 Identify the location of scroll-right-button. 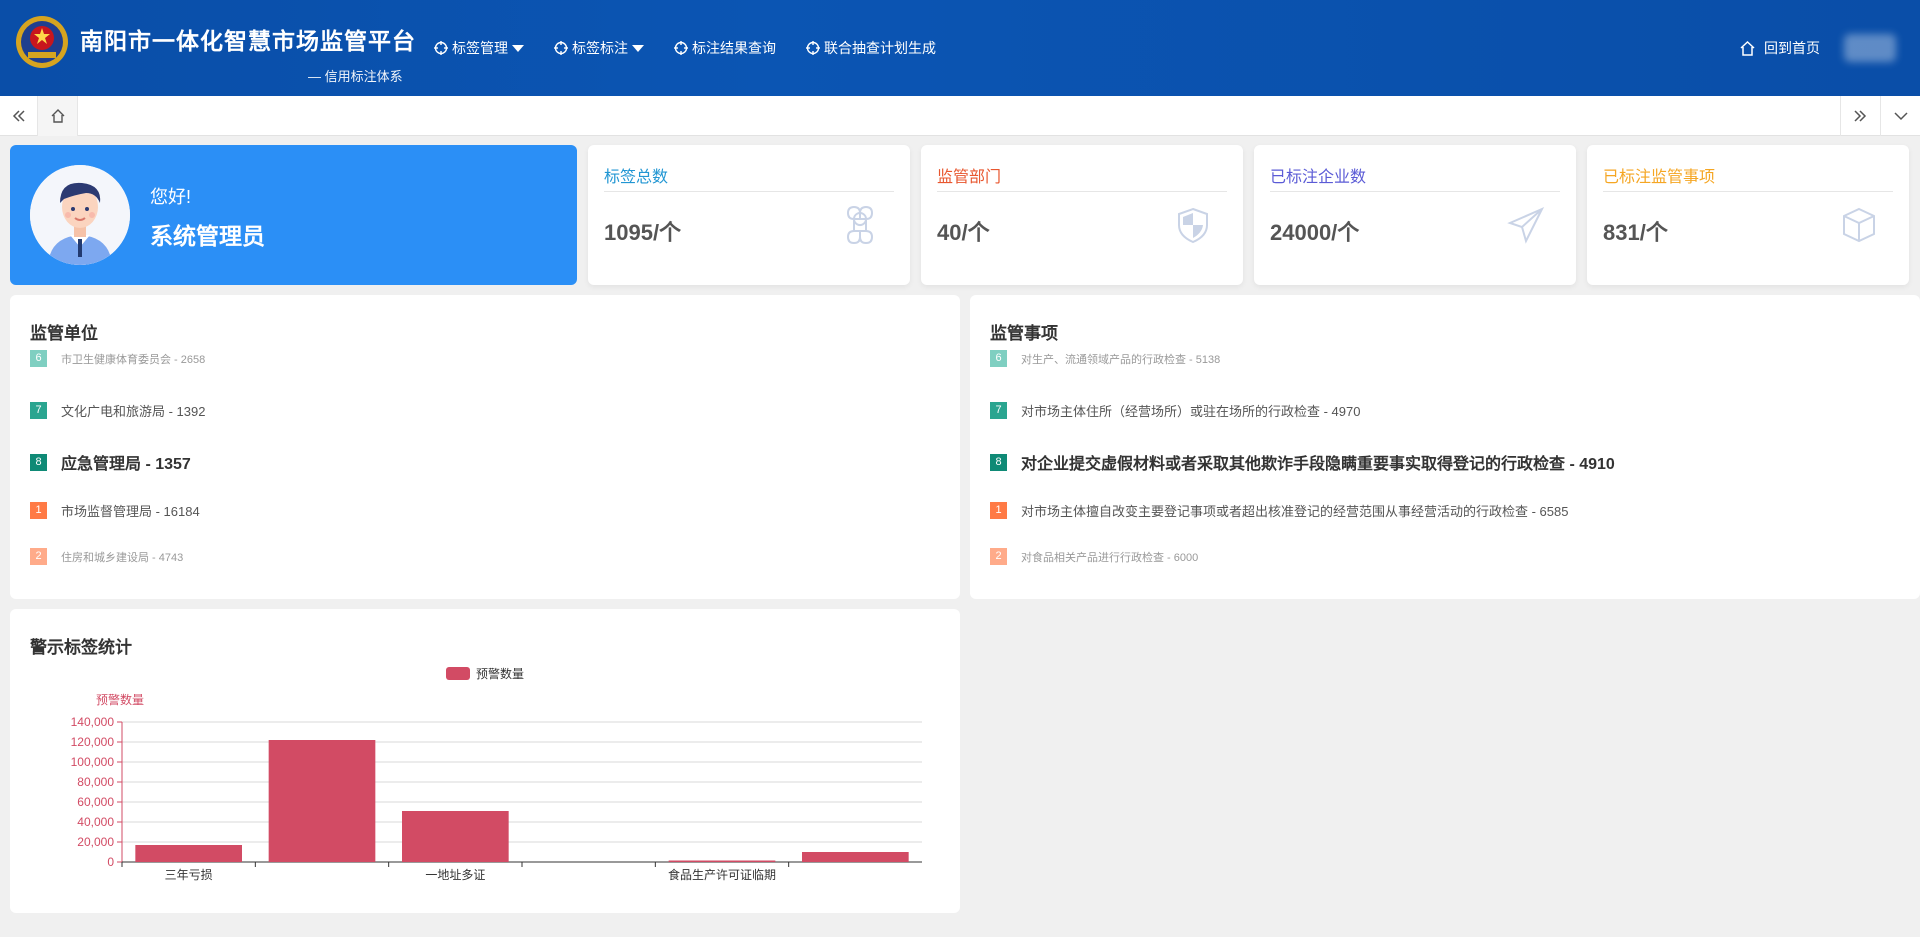
(1859, 116).